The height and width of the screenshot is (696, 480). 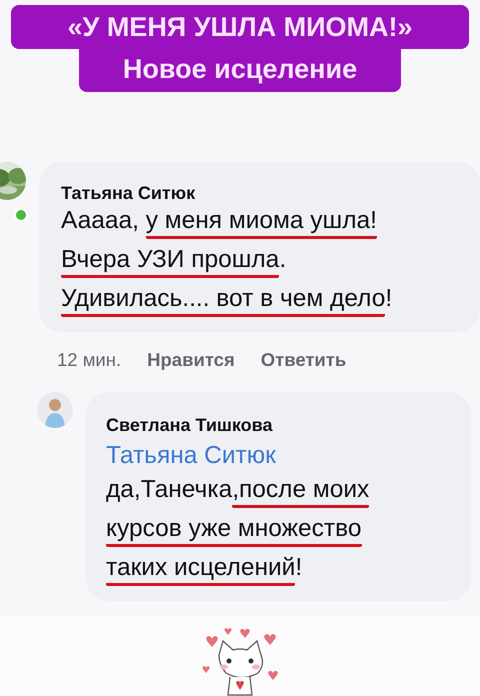 What do you see at coordinates (261, 224) in the screenshot?
I see `comment-text: Ааааа, у меня миома ушла!` at bounding box center [261, 224].